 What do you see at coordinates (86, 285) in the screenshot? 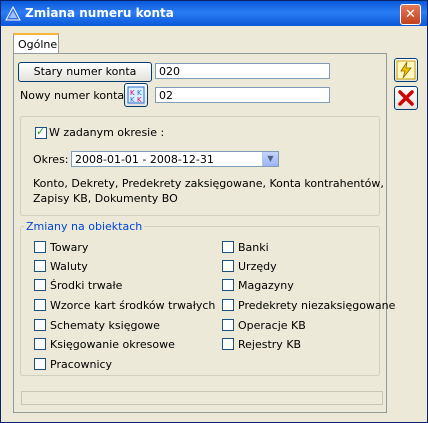
I see `label-srodki-trwale: Środki trwałe` at bounding box center [86, 285].